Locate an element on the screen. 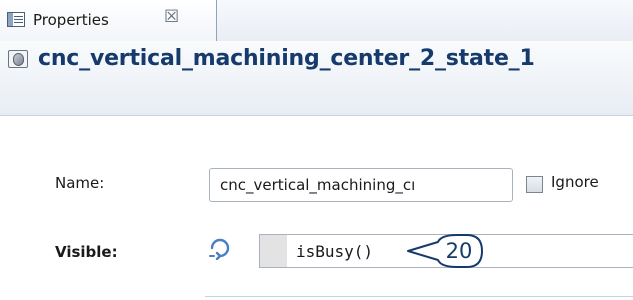 This screenshot has width=633, height=300. object-state-icon is located at coordinates (18, 59).